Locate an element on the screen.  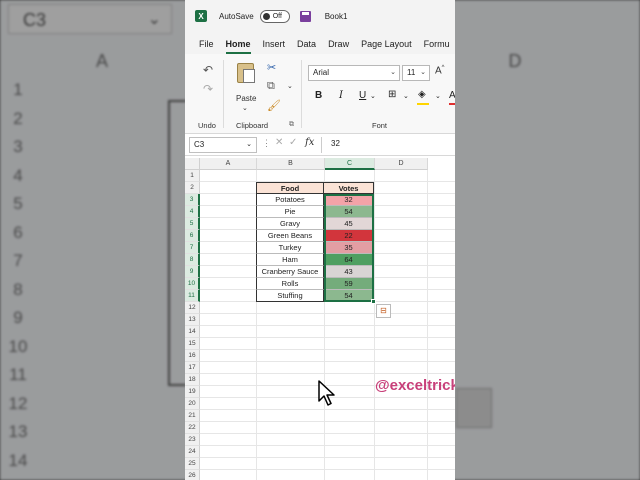
tab-file: File is located at coordinates (206, 46).